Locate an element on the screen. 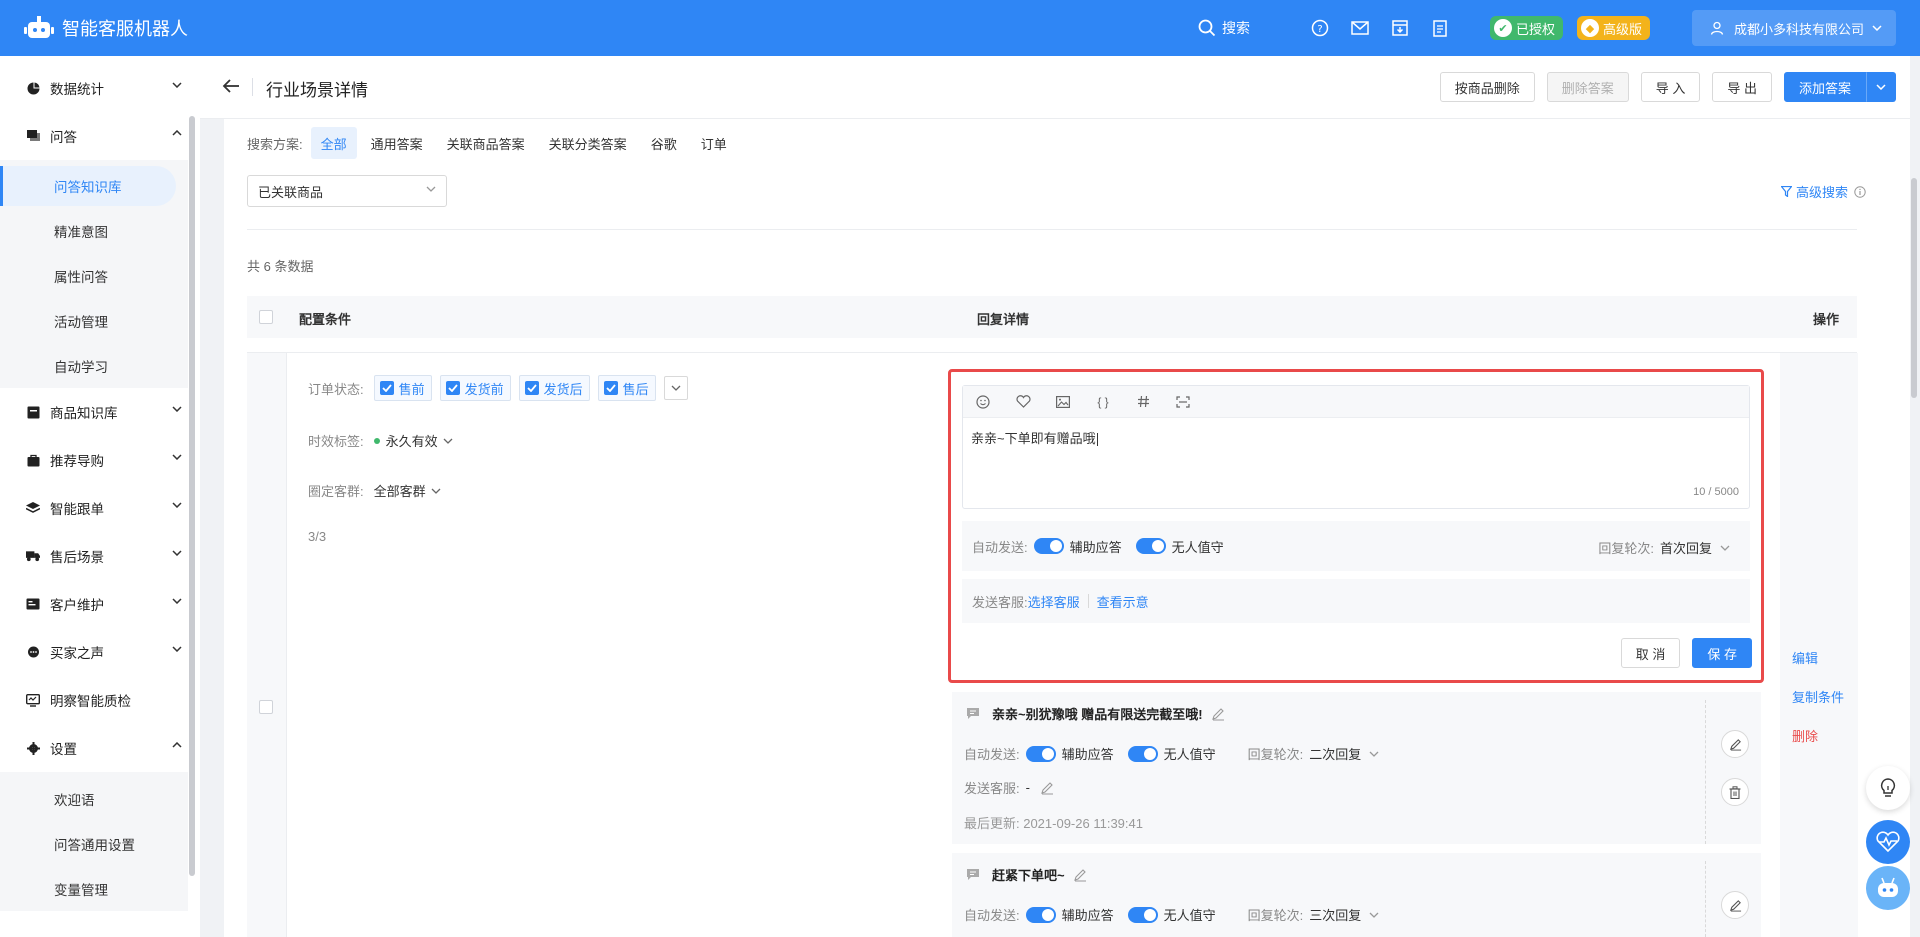 The width and height of the screenshot is (1920, 937). message-icon is located at coordinates (973, 713).